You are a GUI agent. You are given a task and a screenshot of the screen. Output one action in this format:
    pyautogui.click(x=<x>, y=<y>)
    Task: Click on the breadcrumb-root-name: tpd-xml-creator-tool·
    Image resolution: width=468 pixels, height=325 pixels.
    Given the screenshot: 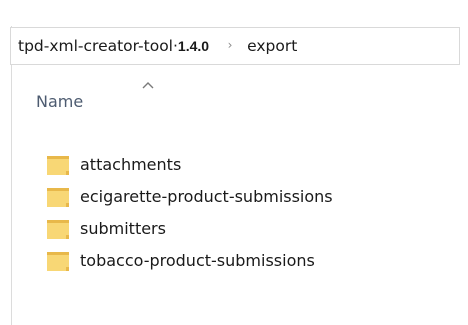 What is the action you would take?
    pyautogui.click(x=98, y=46)
    